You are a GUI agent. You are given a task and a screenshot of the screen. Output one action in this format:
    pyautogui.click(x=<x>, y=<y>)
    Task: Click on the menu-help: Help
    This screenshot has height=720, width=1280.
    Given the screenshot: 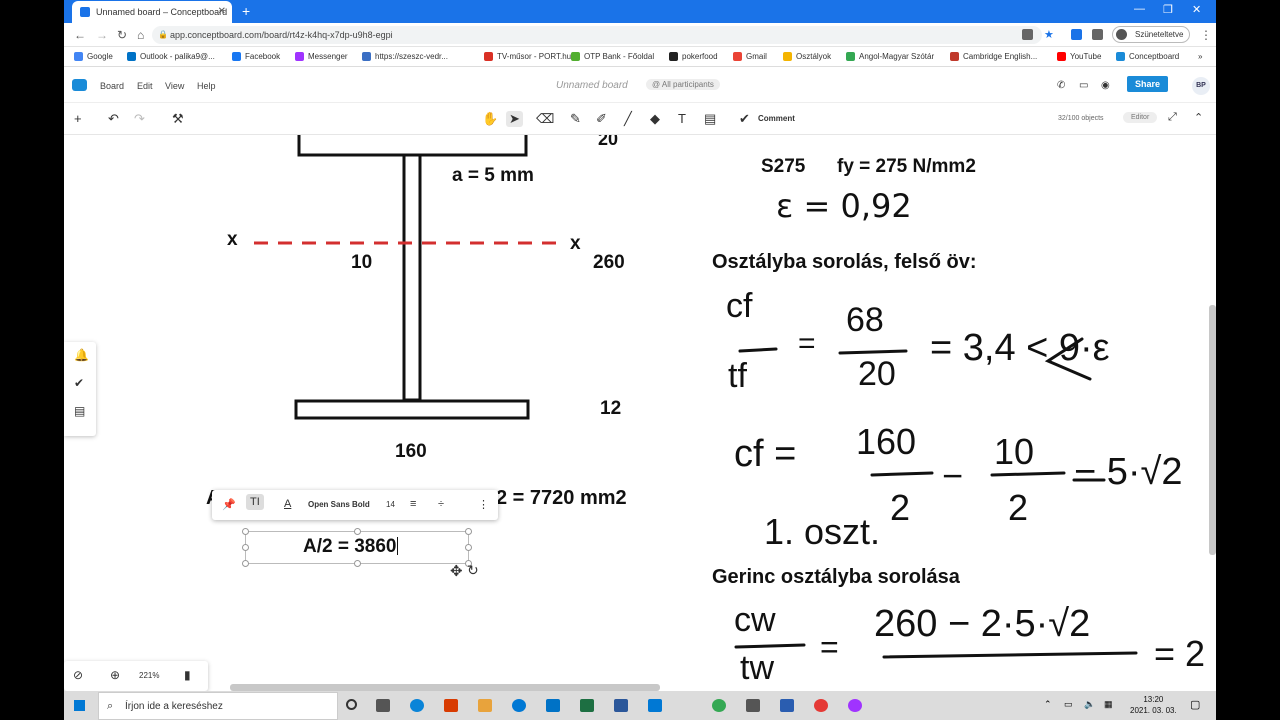 What is the action you would take?
    pyautogui.click(x=206, y=86)
    